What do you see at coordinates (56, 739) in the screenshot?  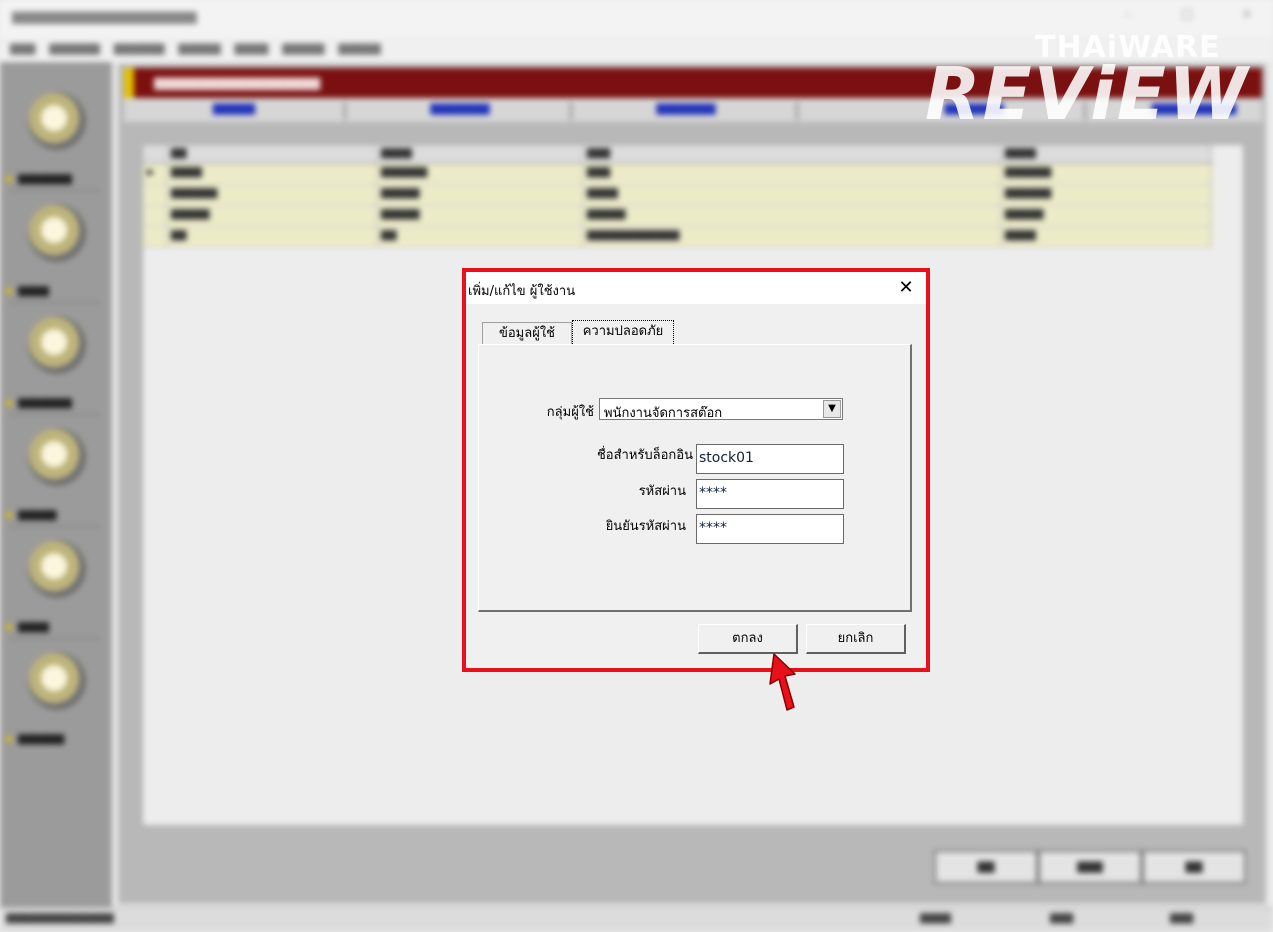 I see `sidebar-item-label: ▇▇▇▇▇▇` at bounding box center [56, 739].